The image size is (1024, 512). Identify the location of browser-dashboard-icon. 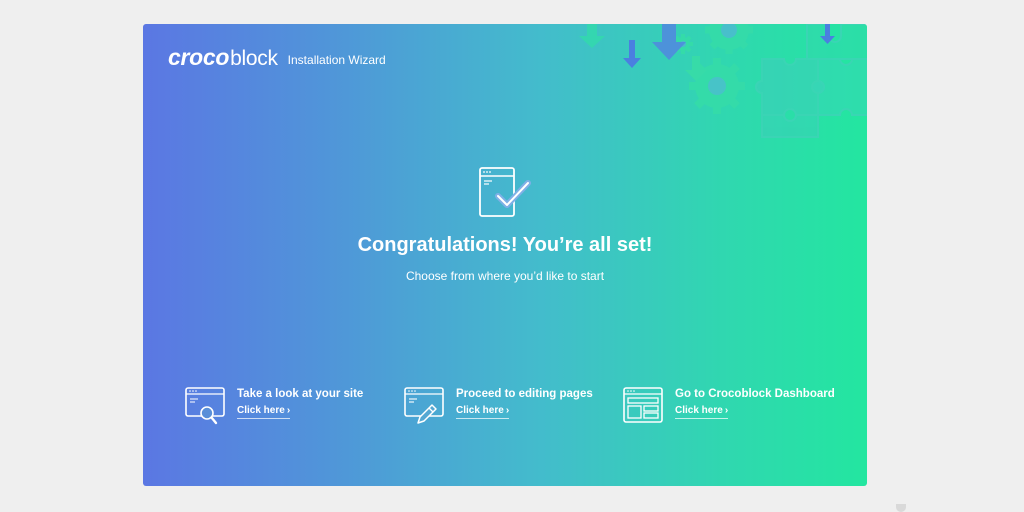
(643, 405).